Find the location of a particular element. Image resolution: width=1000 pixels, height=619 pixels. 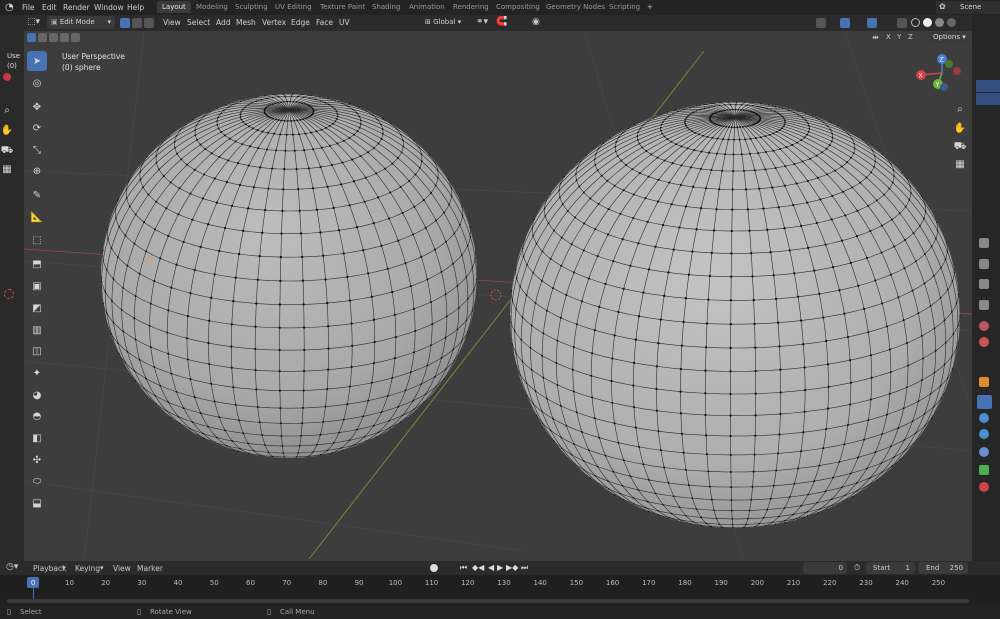

viewport-pan-icon: ✋ is located at coordinates (960, 129).